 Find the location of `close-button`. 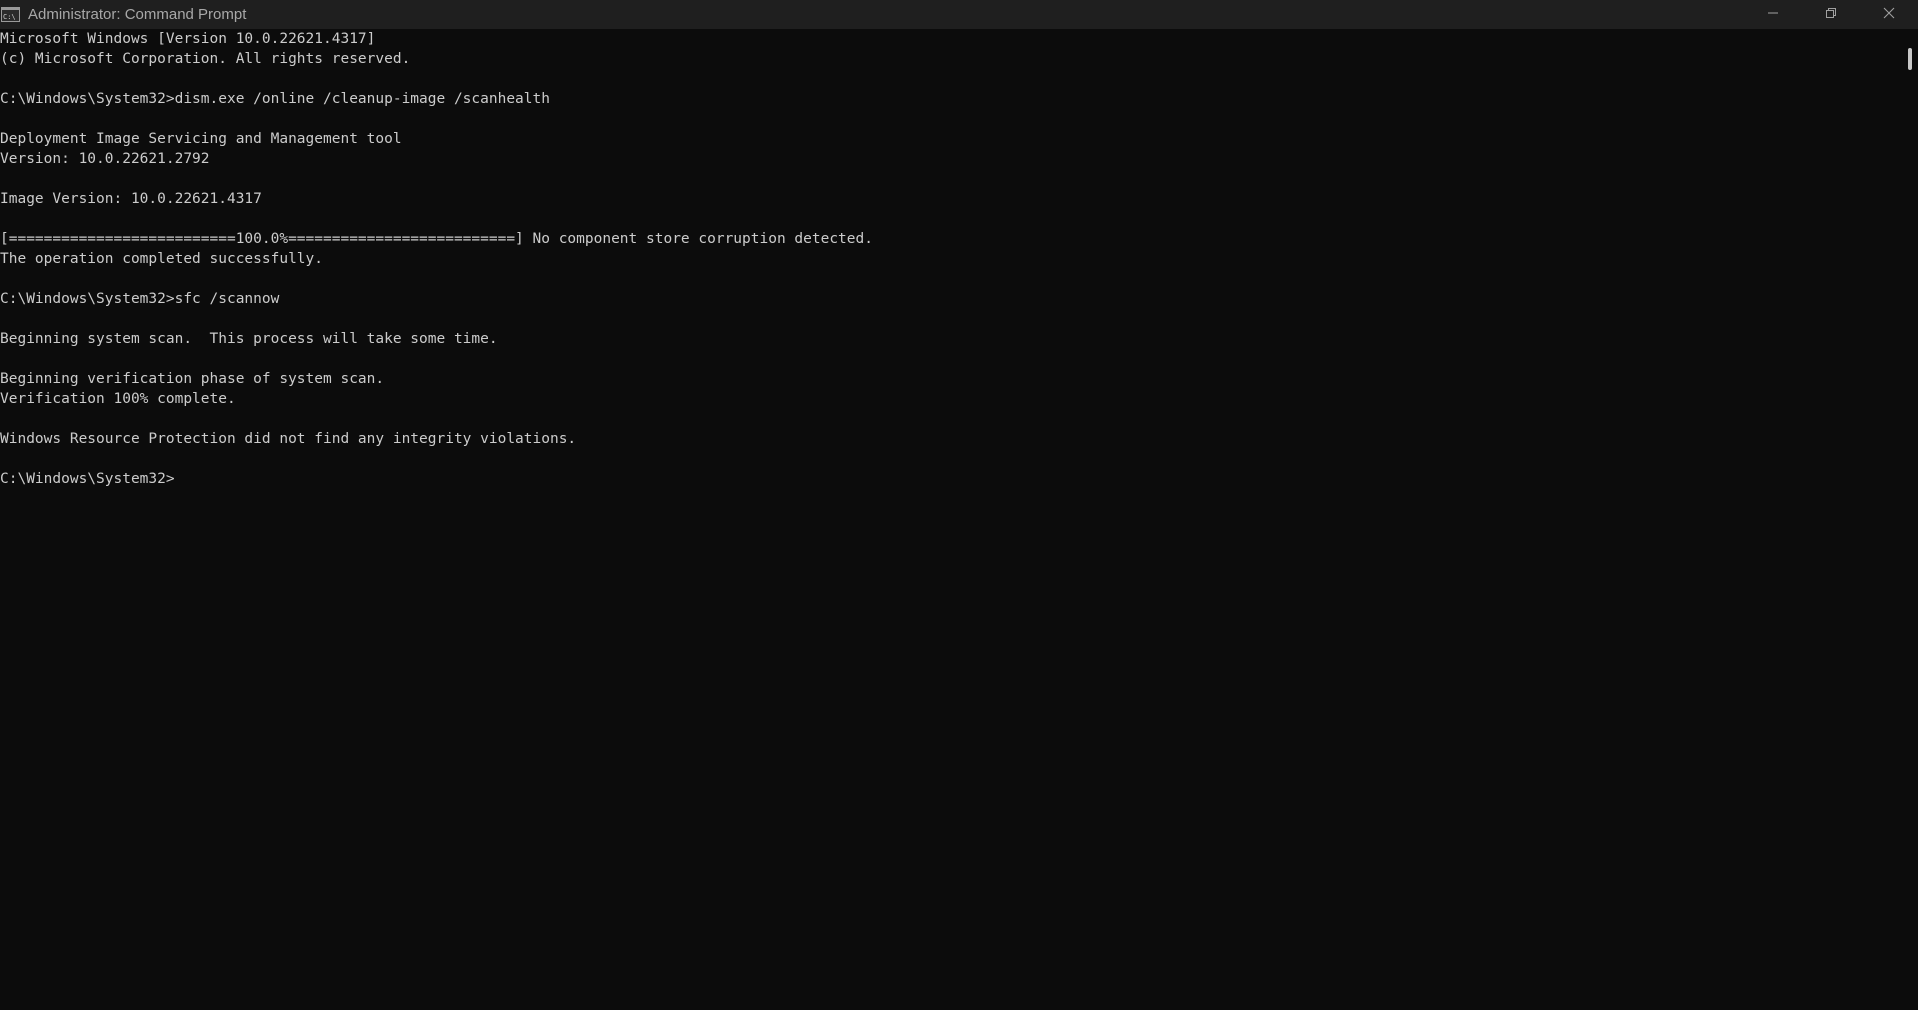

close-button is located at coordinates (1889, 14).